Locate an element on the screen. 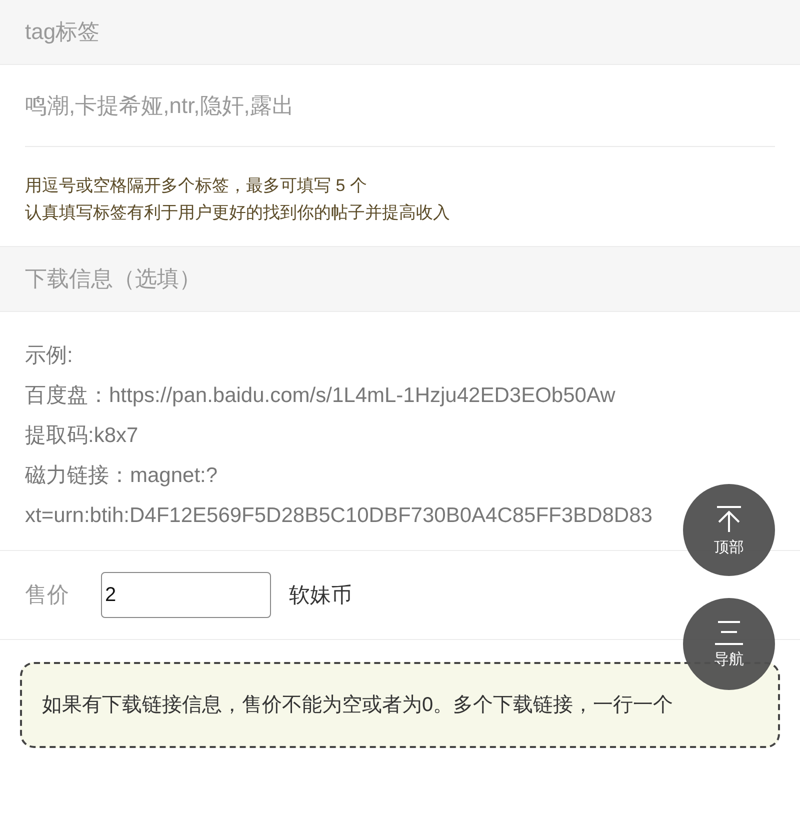 This screenshot has width=800, height=821. price-label: 售价 is located at coordinates (47, 595).